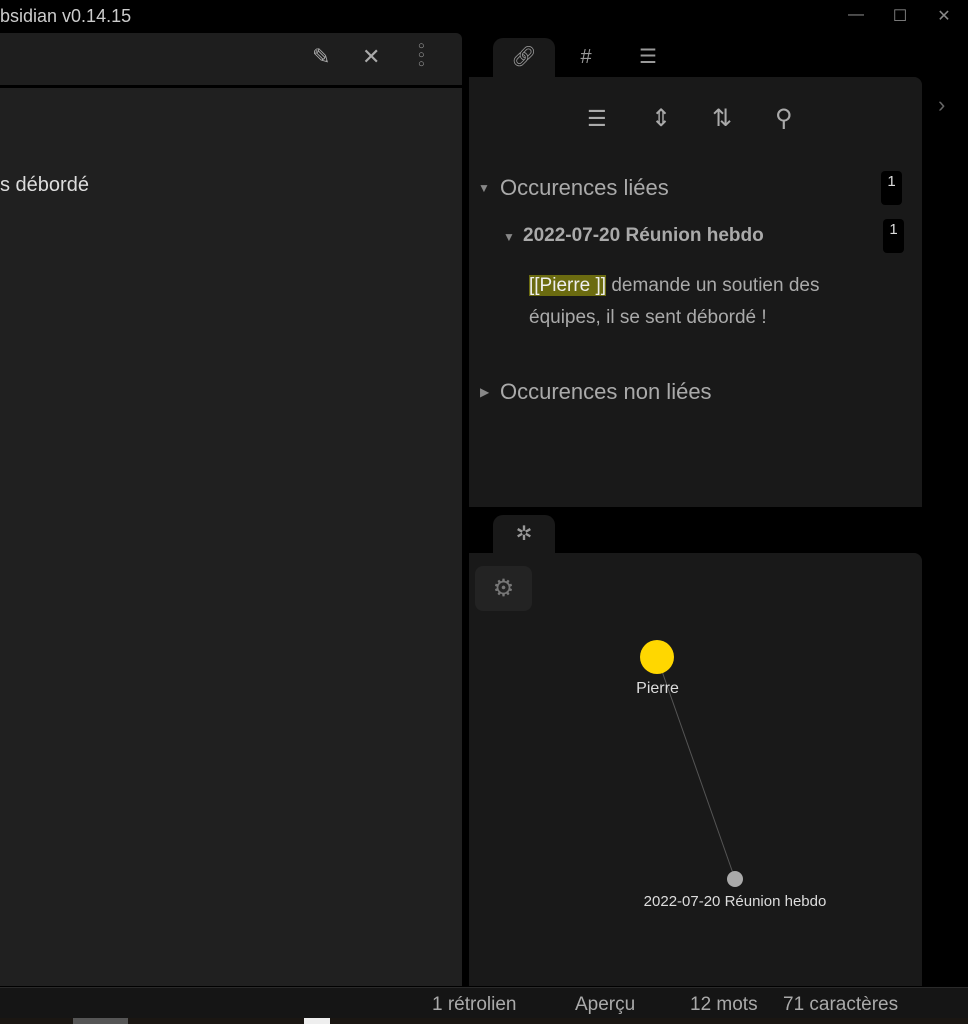 This screenshot has width=968, height=1024. I want to click on status-words: 12 mots, so click(724, 1004).